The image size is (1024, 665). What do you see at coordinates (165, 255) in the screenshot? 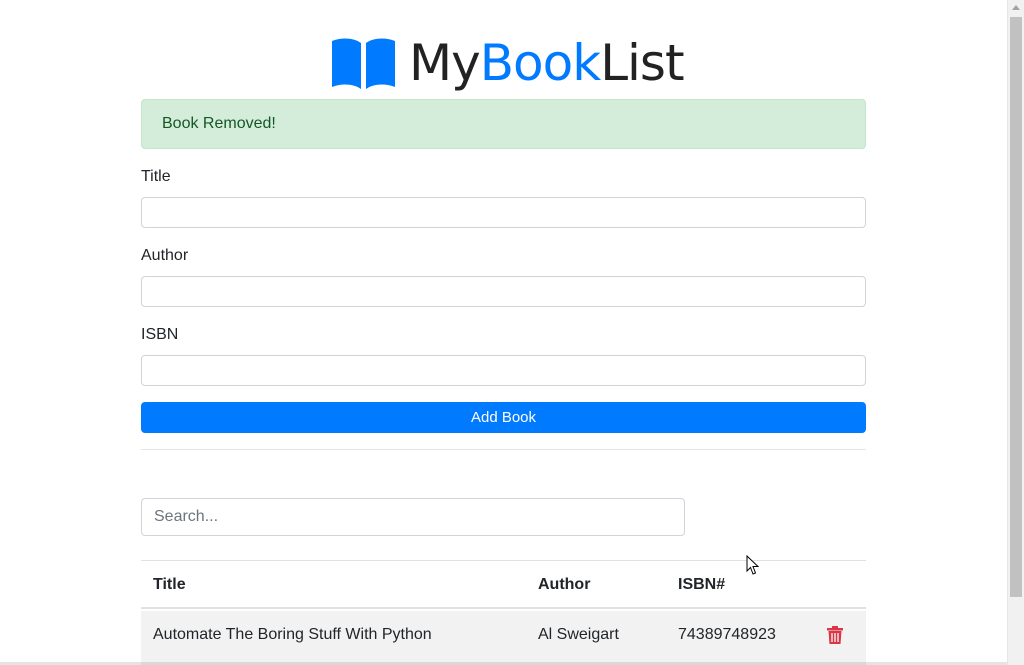
I see `author-label: Author` at bounding box center [165, 255].